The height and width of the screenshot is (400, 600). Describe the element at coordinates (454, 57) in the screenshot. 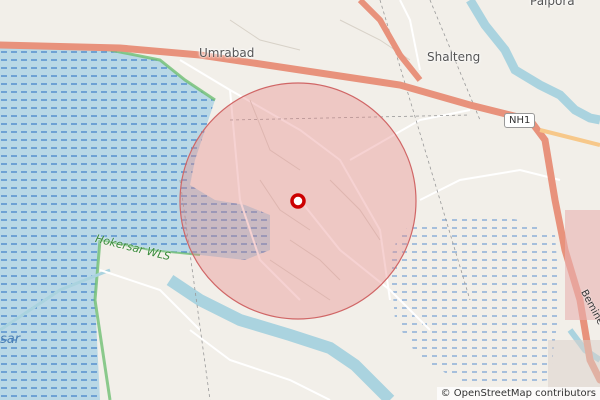

I see `place-label-shalteng: Shalteng` at that location.